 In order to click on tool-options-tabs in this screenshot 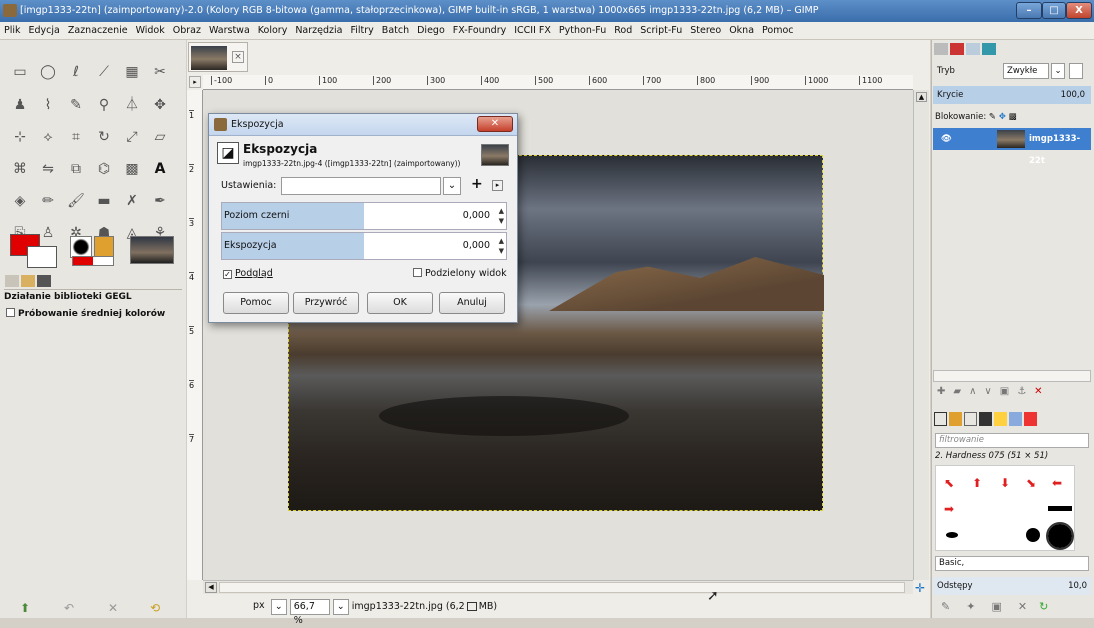, I will do `click(93, 282)`.